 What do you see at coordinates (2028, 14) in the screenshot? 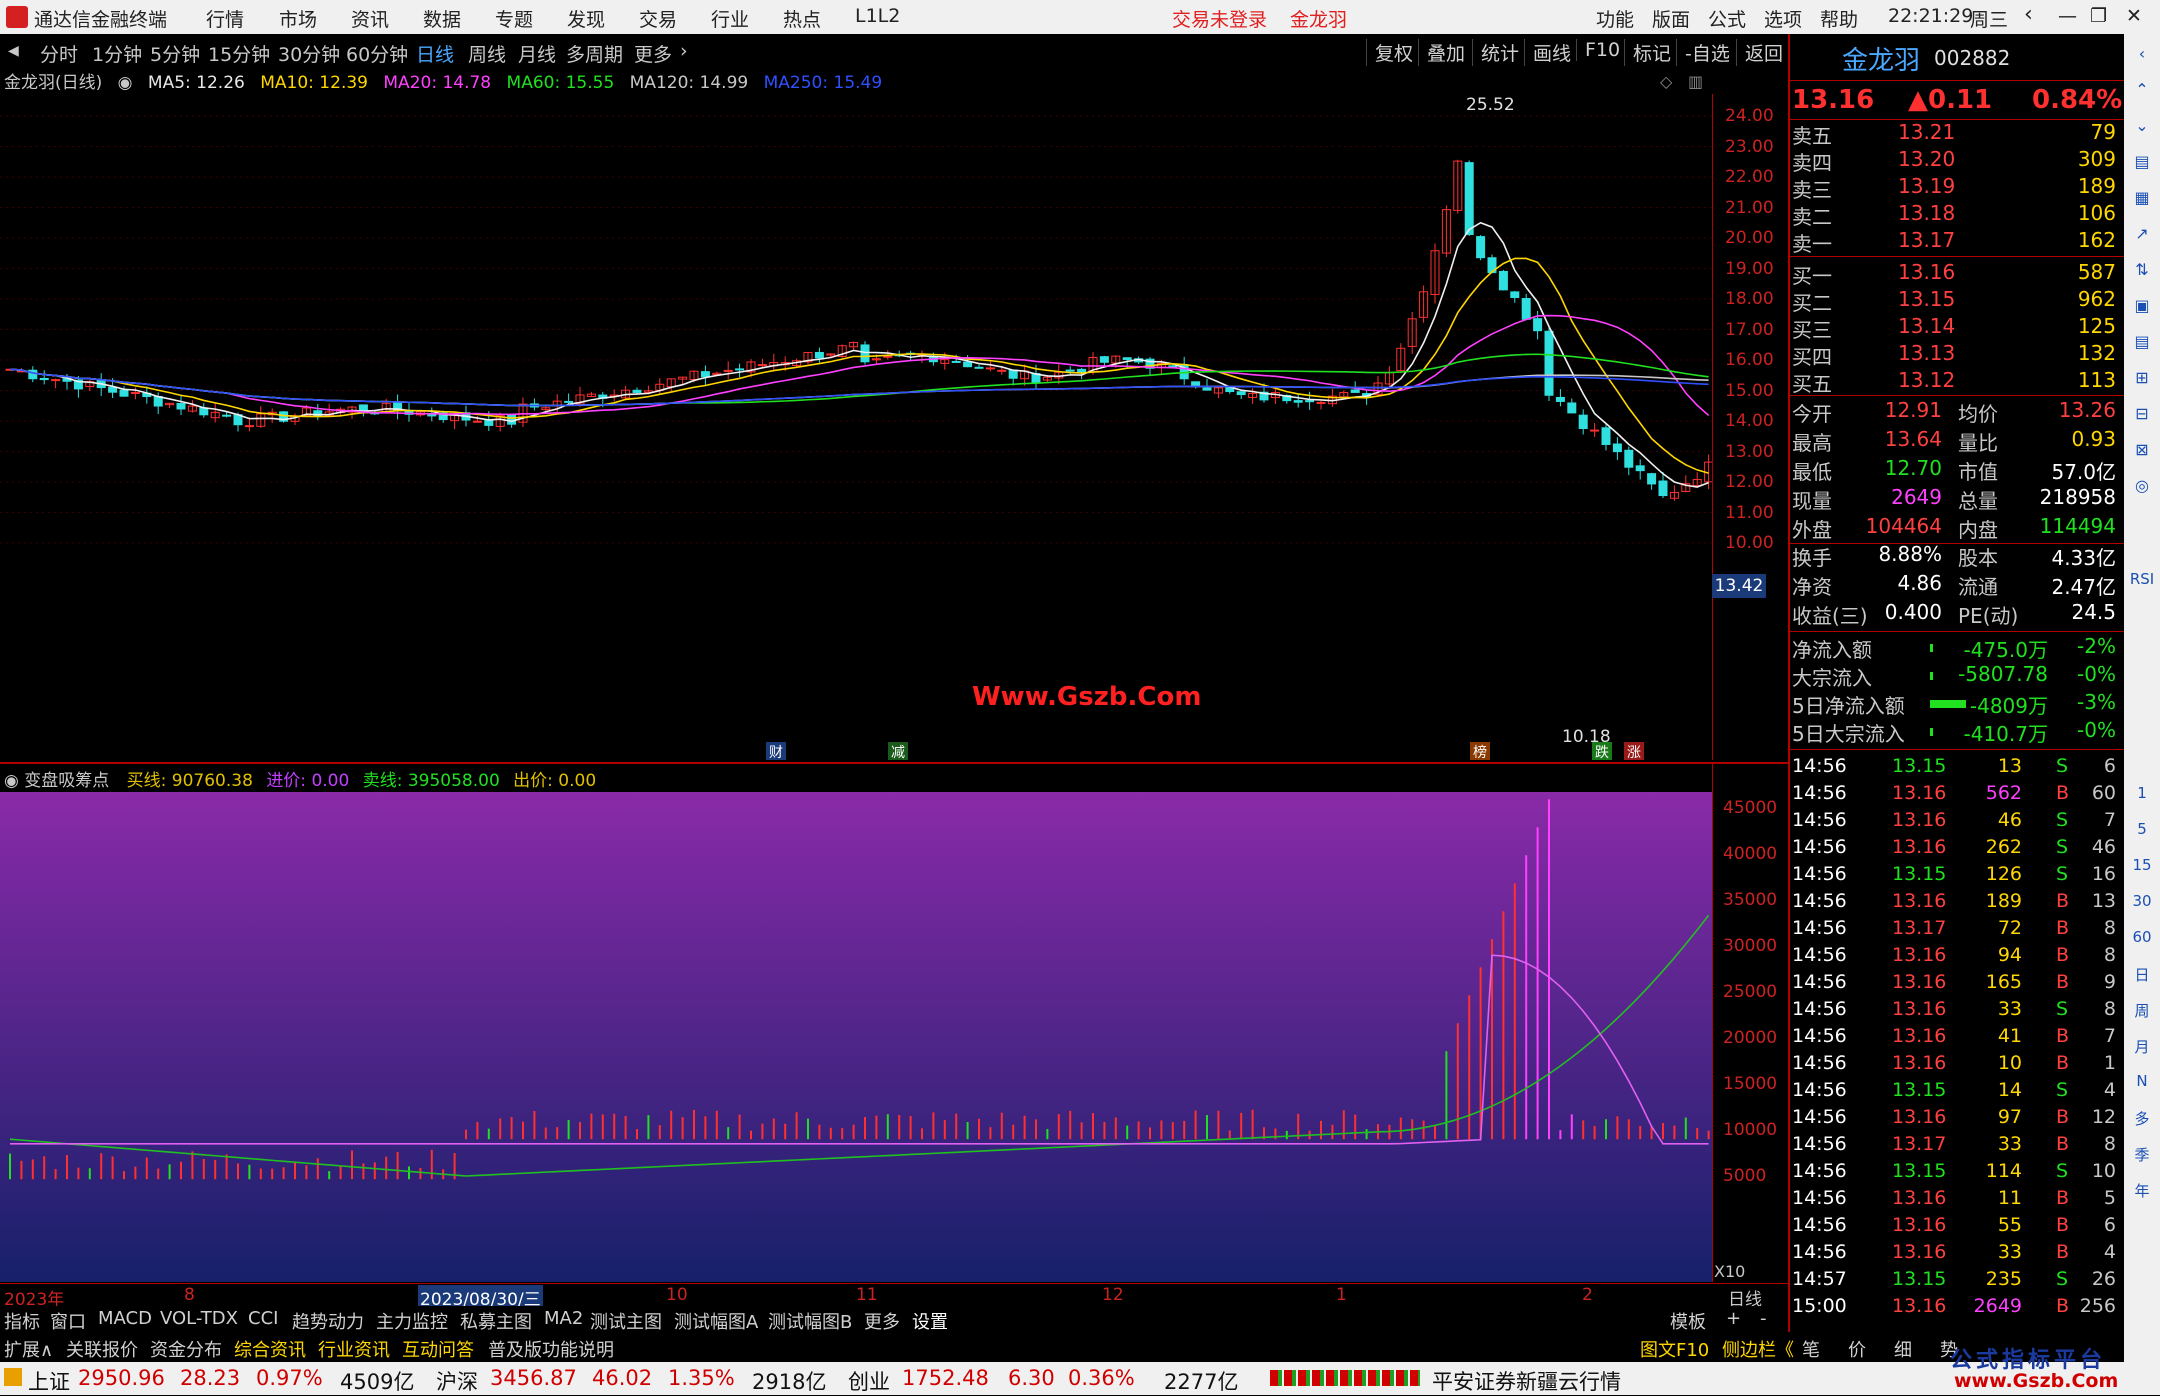
I see `back-icon: ‹` at bounding box center [2028, 14].